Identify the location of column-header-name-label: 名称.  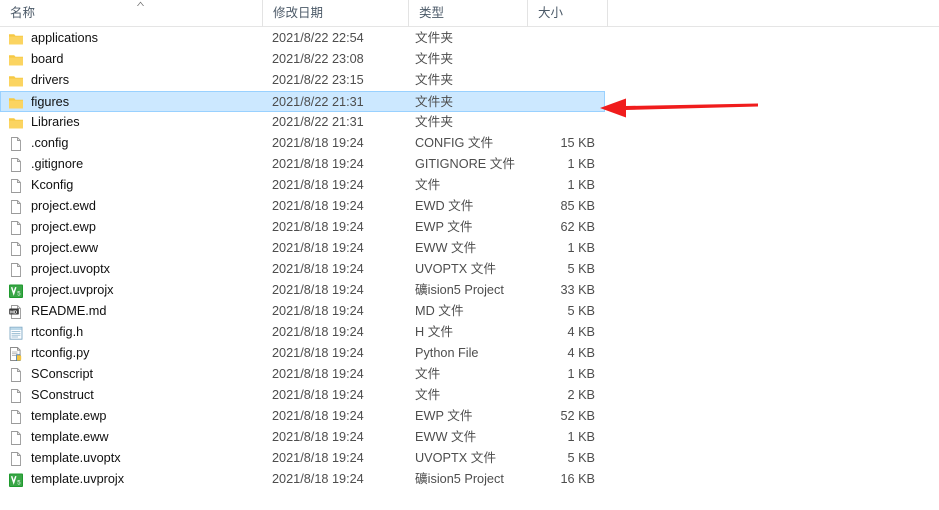
(23, 13).